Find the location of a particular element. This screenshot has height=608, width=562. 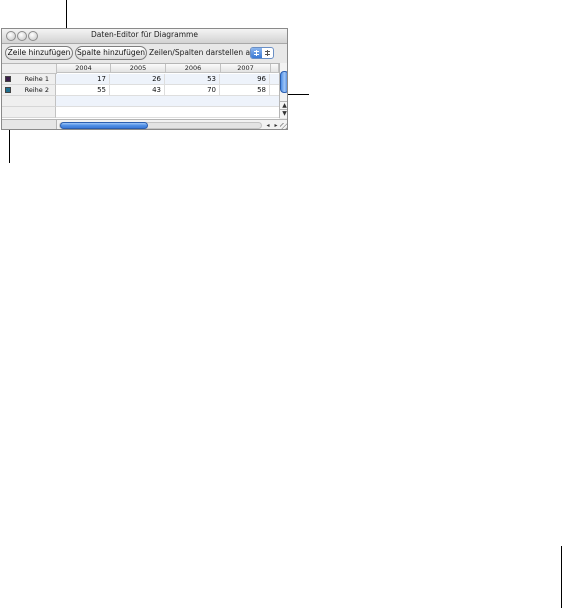

scroll-down-button: ▼ is located at coordinates (283, 113).